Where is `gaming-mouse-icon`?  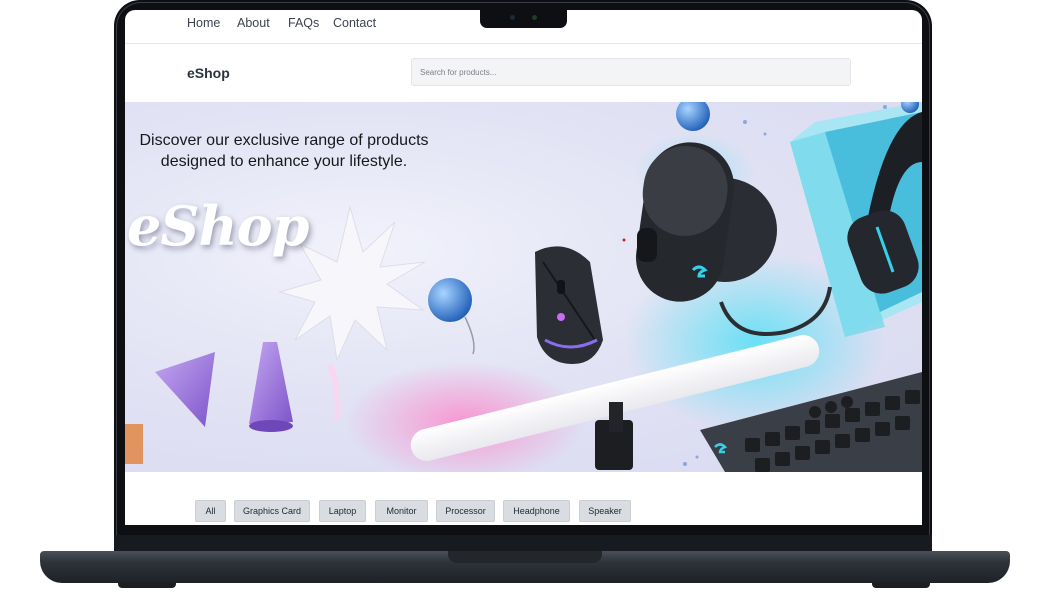 gaming-mouse-icon is located at coordinates (569, 305).